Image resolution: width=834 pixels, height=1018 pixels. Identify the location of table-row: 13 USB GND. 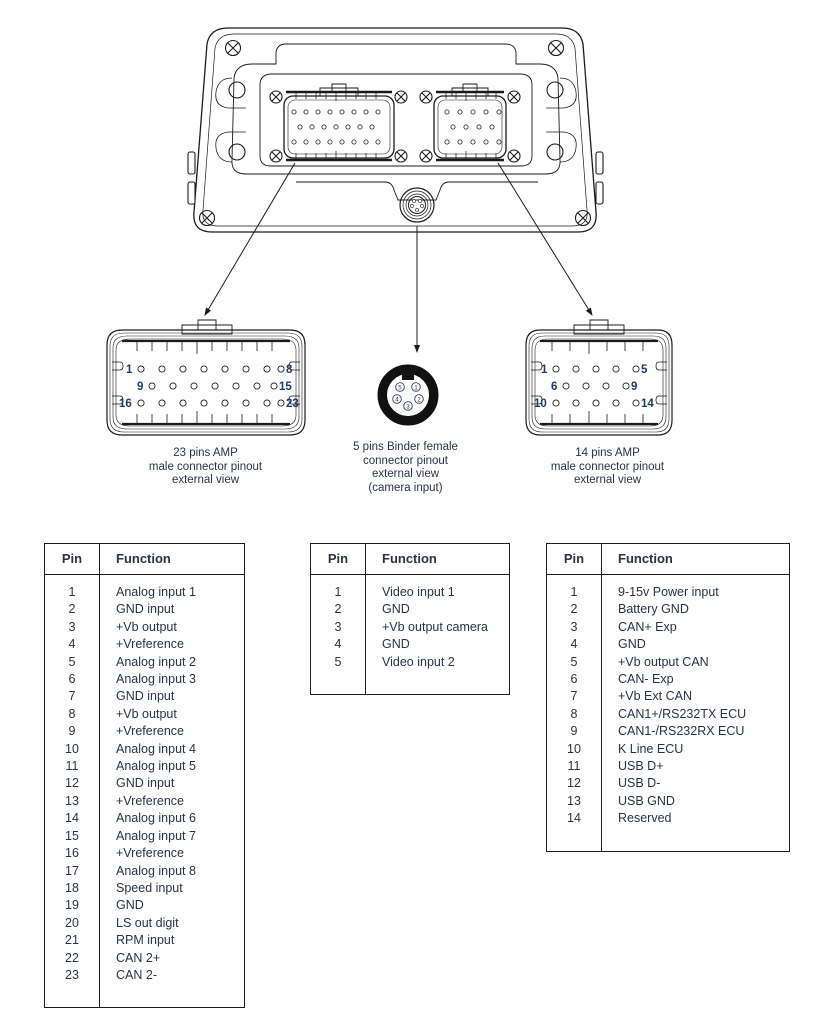
(668, 801).